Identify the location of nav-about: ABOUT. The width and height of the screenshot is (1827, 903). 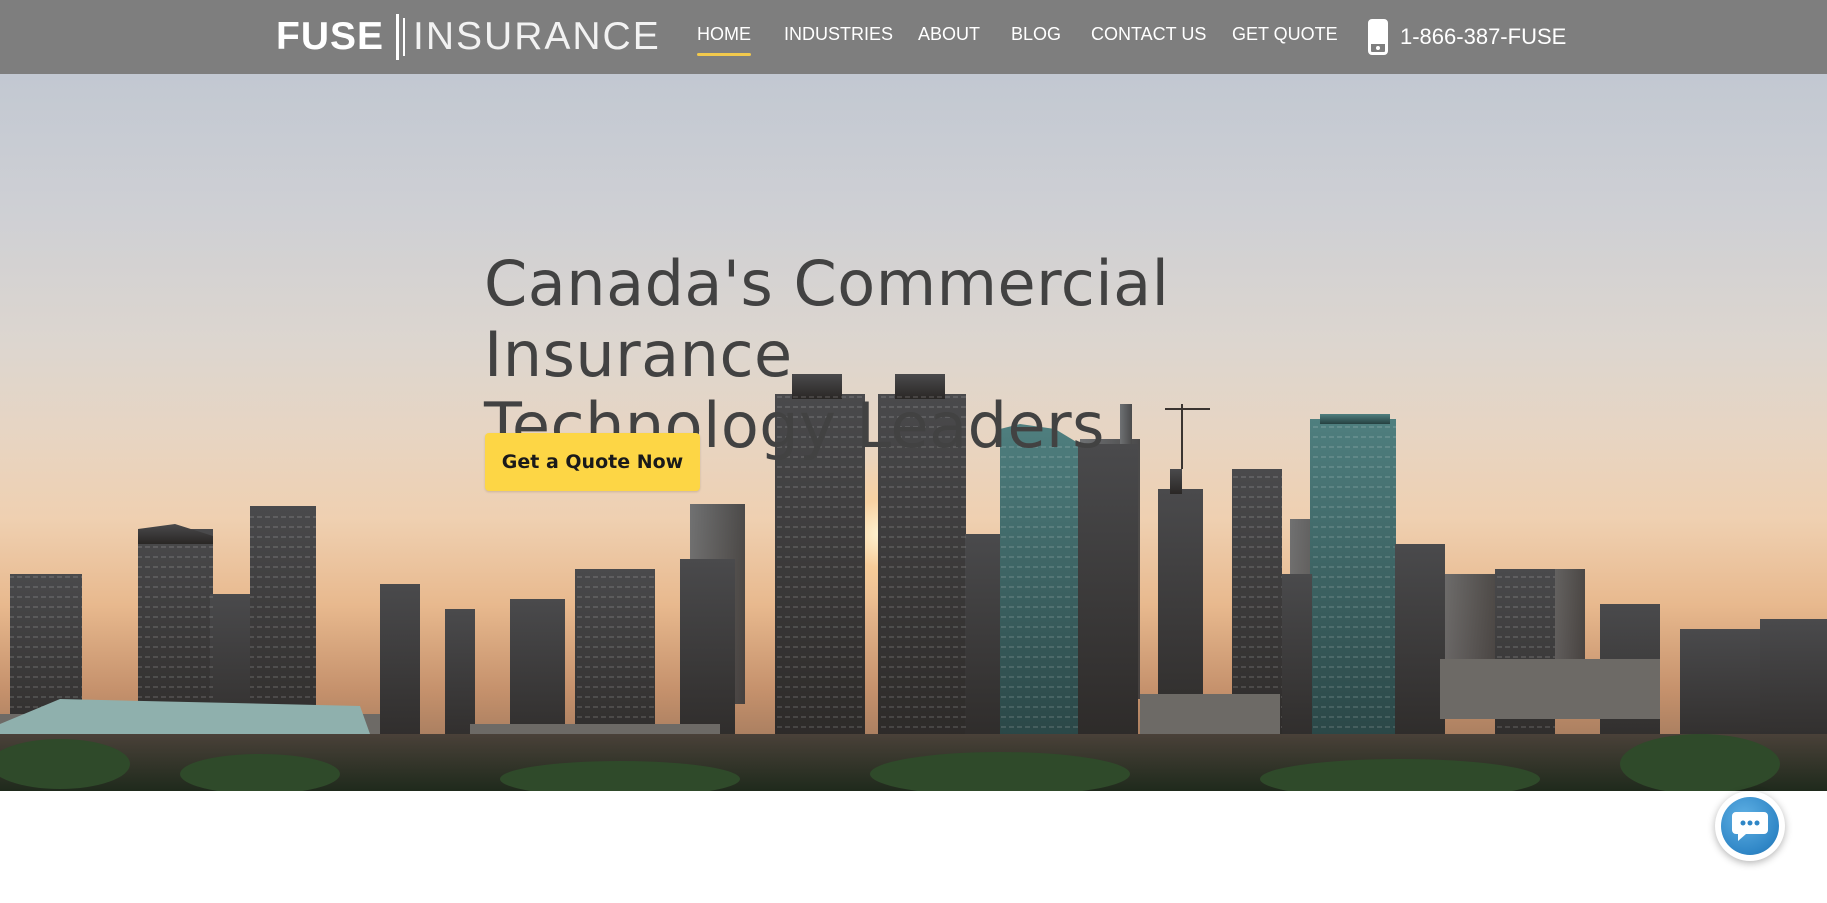
(949, 34).